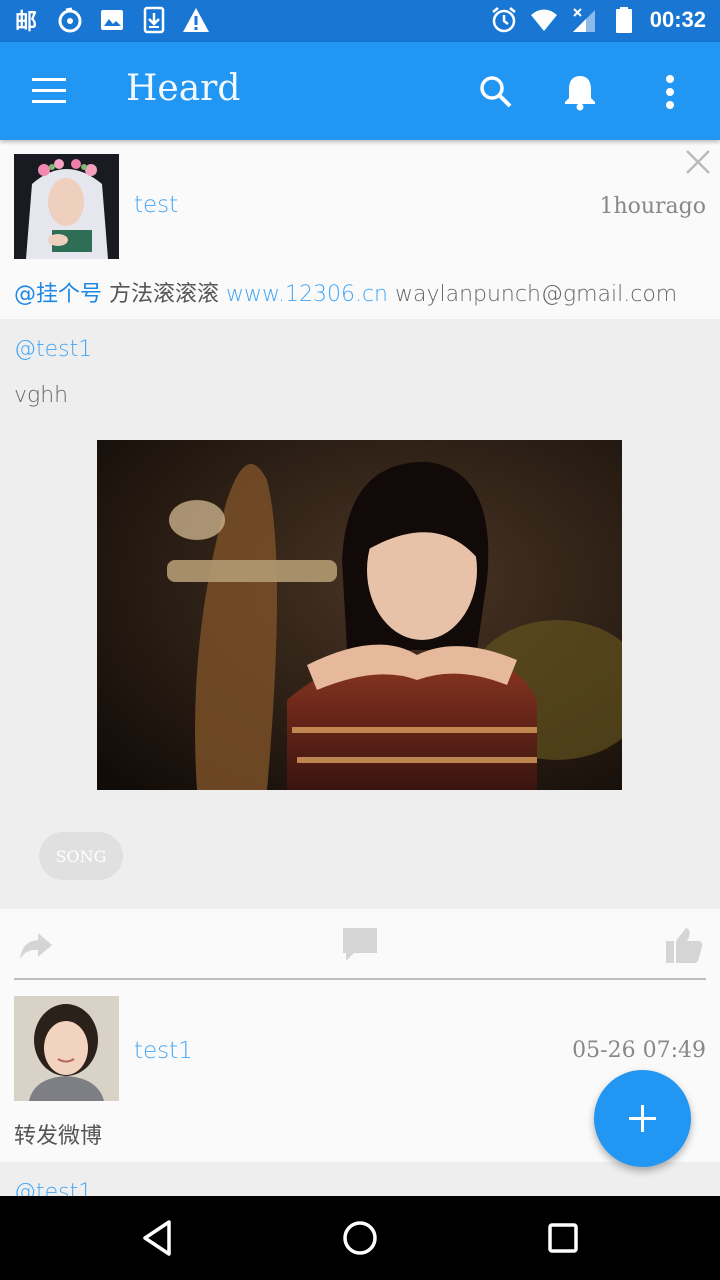 The width and height of the screenshot is (720, 1280). What do you see at coordinates (684, 945) in the screenshot?
I see `like-icon` at bounding box center [684, 945].